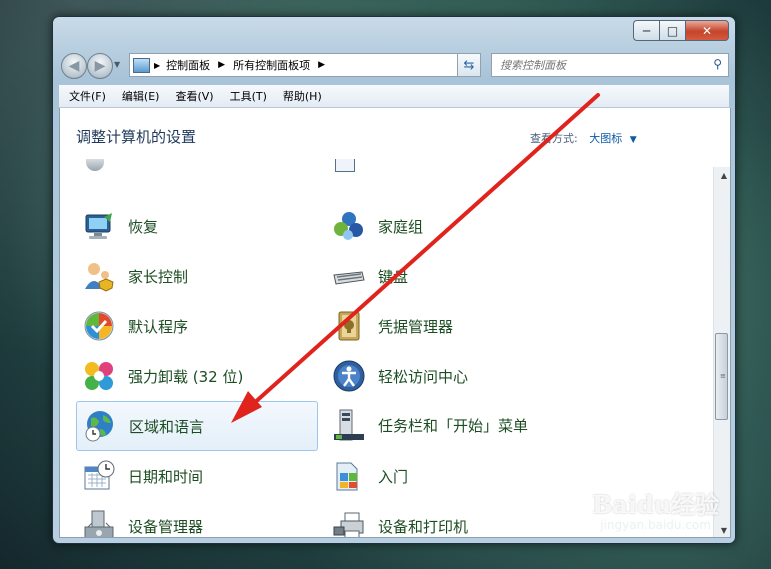  Describe the element at coordinates (655, 525) in the screenshot. I see `watermark-url: jingyan.baidu.com` at that location.